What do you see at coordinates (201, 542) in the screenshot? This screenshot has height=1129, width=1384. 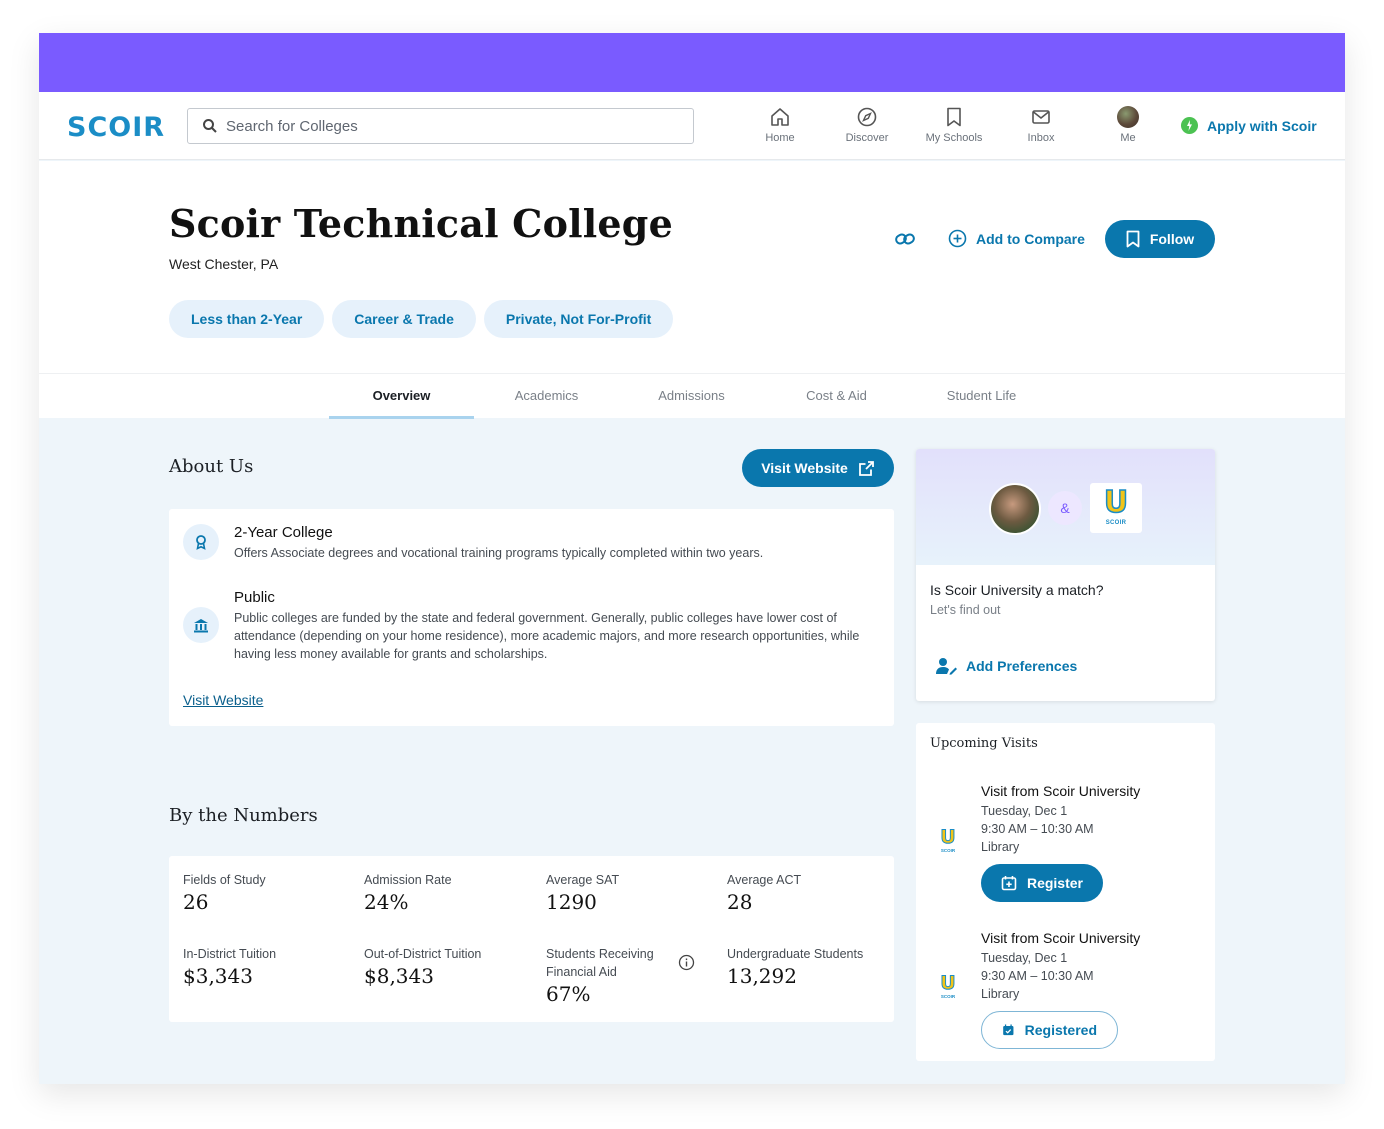 I see `award-icon` at bounding box center [201, 542].